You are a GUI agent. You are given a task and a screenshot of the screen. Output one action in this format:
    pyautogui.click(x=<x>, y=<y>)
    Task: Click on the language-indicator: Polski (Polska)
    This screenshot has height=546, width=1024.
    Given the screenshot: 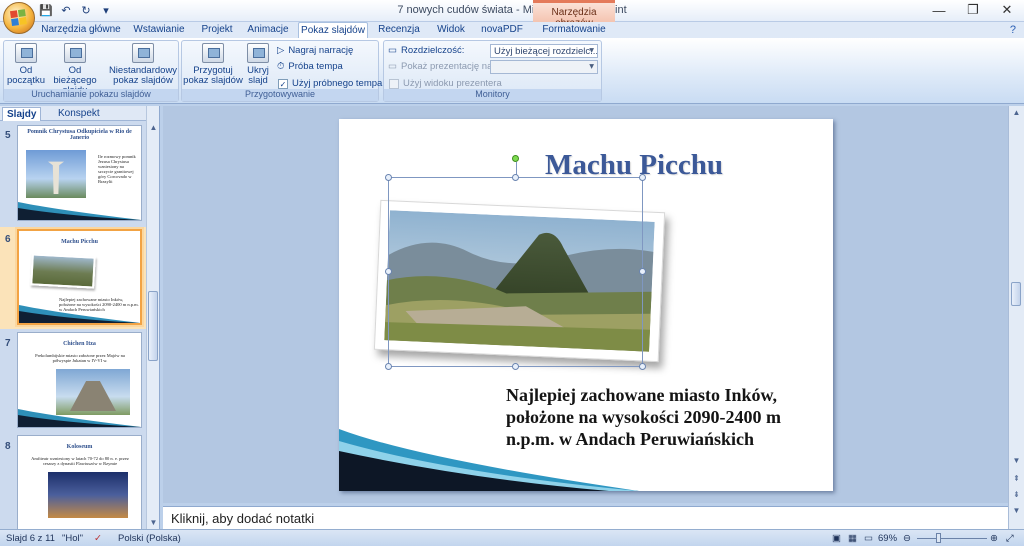 What is the action you would take?
    pyautogui.click(x=149, y=538)
    